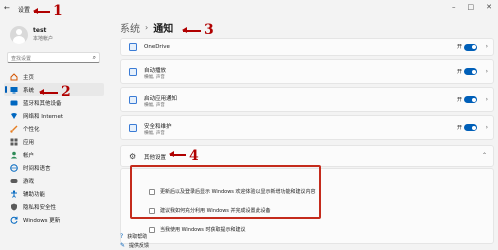 This screenshot has width=498, height=250. I want to click on startup-apps-icon, so click(133, 99).